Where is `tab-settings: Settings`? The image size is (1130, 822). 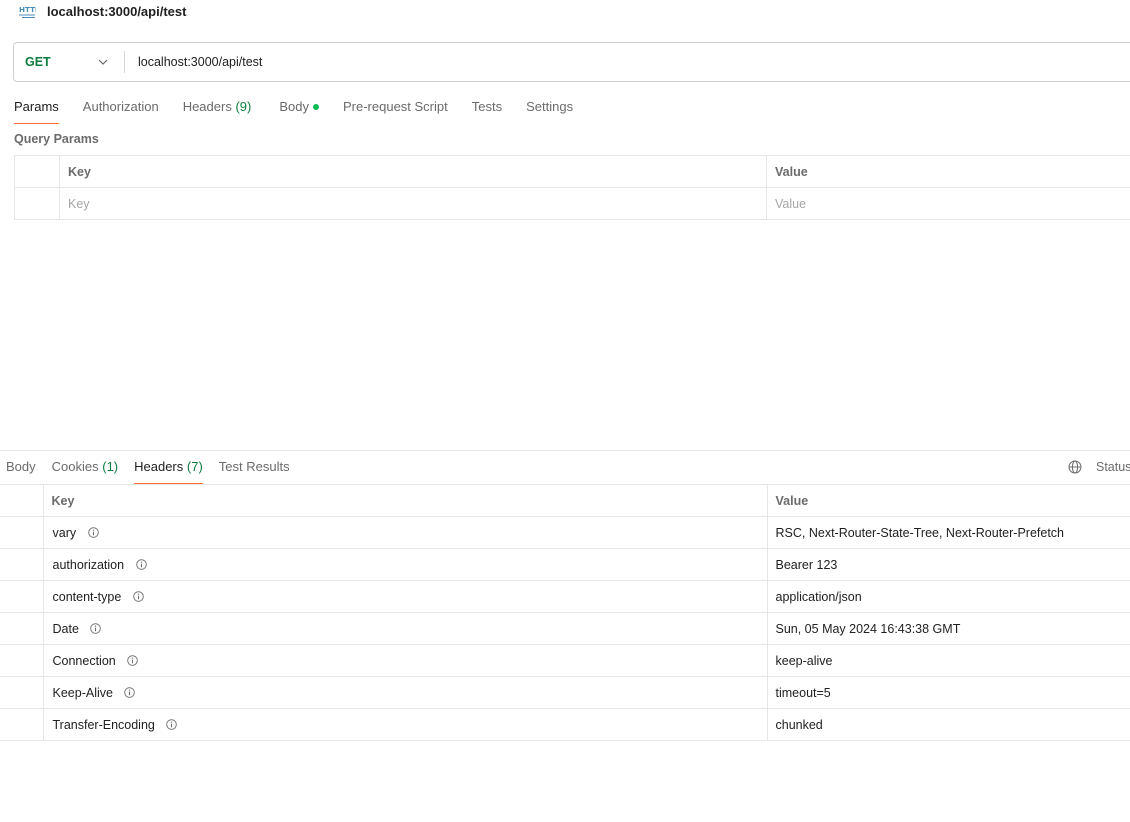
tab-settings: Settings is located at coordinates (549, 110).